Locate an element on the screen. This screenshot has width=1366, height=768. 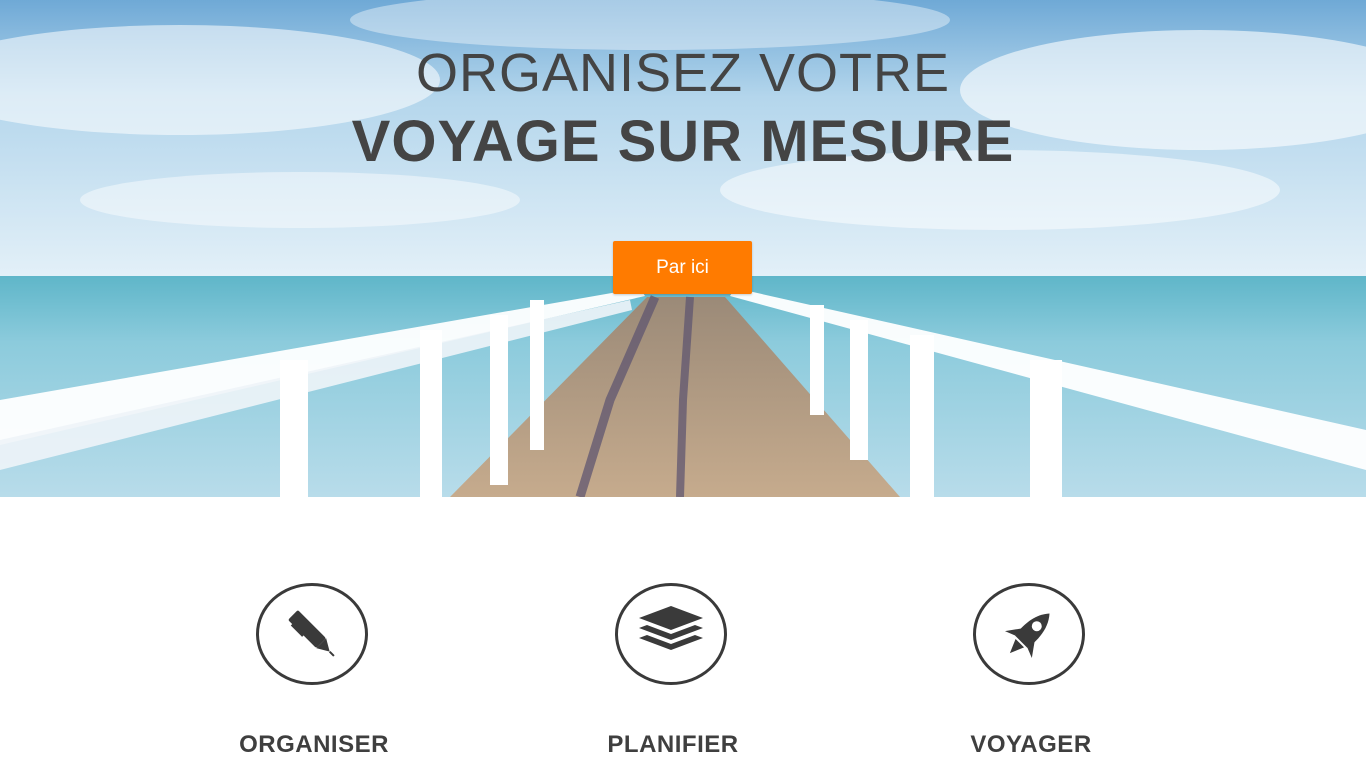
layers-icon is located at coordinates (671, 634).